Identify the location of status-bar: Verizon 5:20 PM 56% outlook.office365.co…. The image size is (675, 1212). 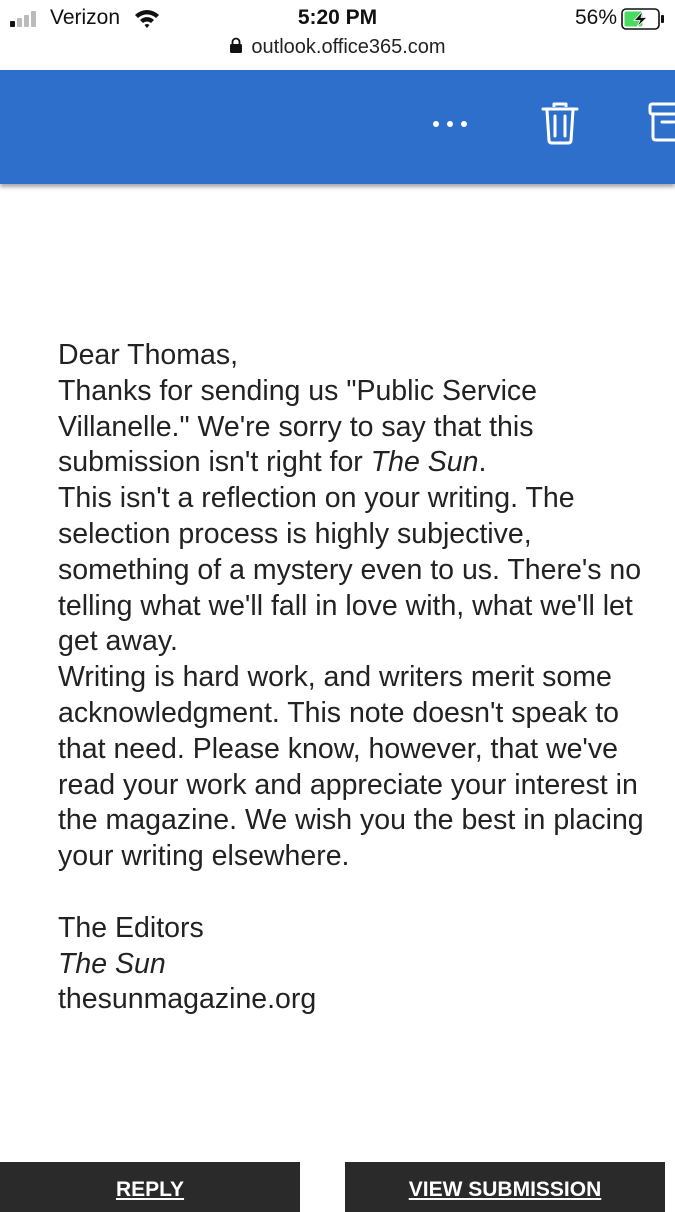
(337, 29).